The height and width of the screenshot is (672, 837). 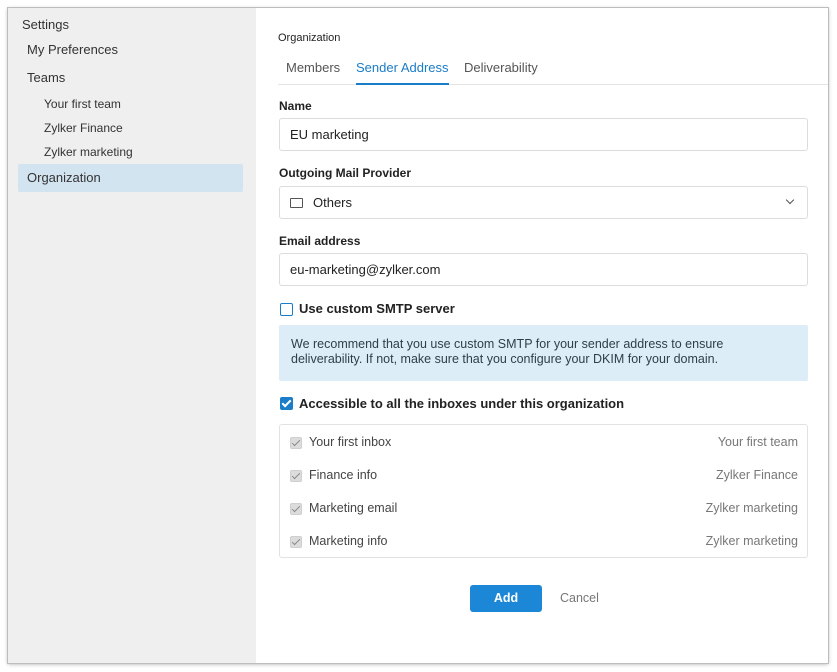 I want to click on inbox-row: Marketing info Zylker marketing, so click(x=543, y=542).